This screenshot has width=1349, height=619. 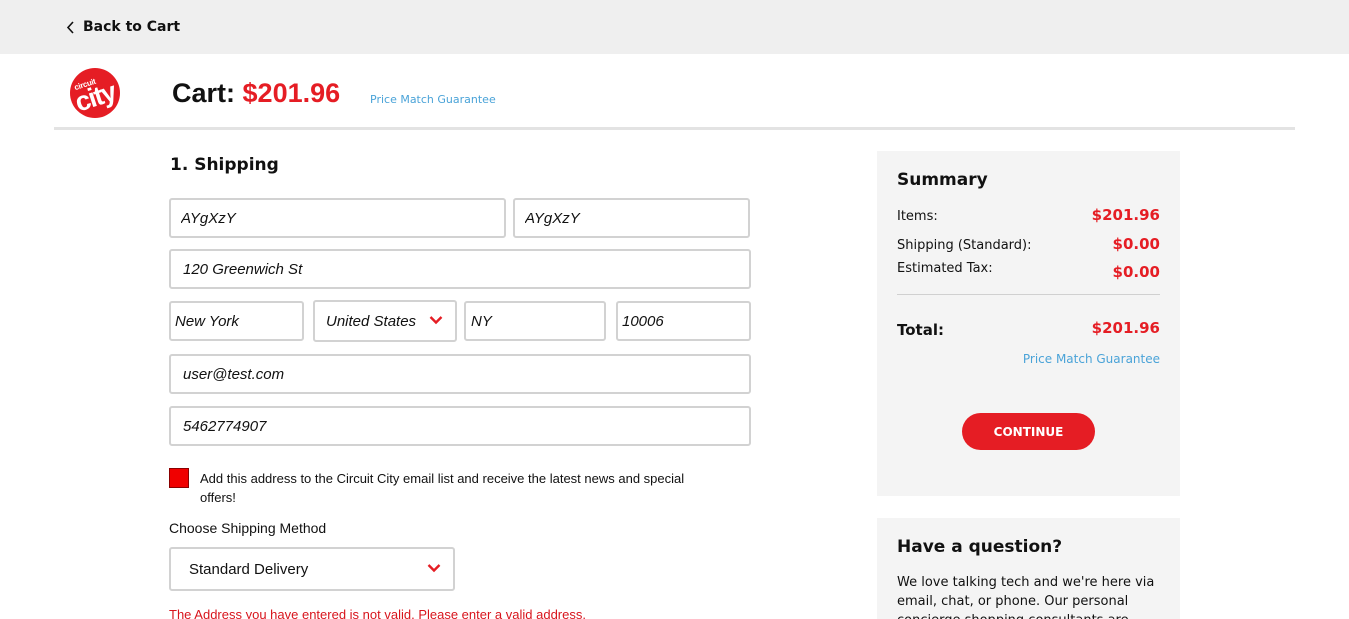 What do you see at coordinates (236, 321) in the screenshot?
I see `city-field` at bounding box center [236, 321].